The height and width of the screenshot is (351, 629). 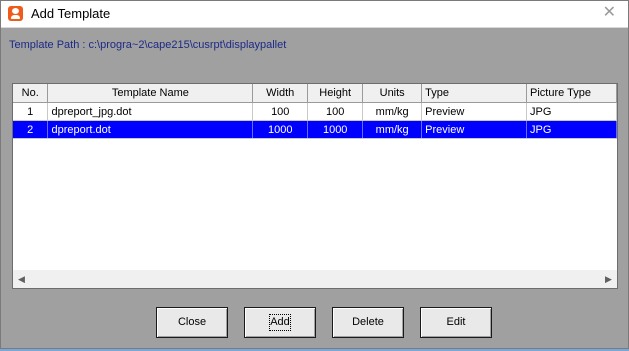 What do you see at coordinates (280, 111) in the screenshot?
I see `cell-width: 100` at bounding box center [280, 111].